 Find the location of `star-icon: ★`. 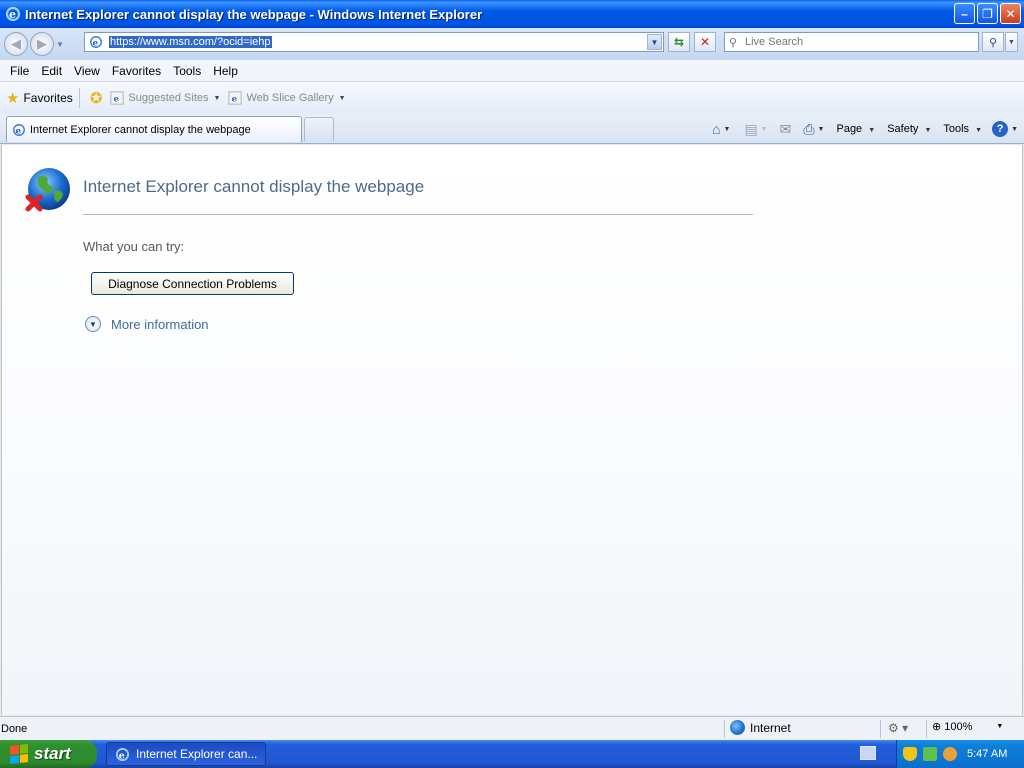

star-icon: ★ is located at coordinates (13, 98).